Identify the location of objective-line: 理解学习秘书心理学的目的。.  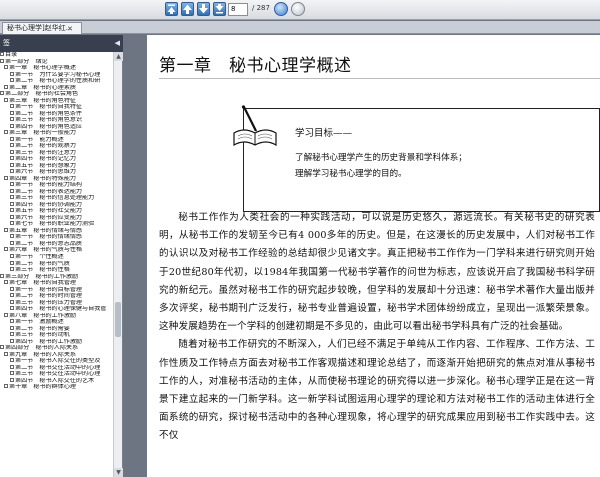
(351, 174).